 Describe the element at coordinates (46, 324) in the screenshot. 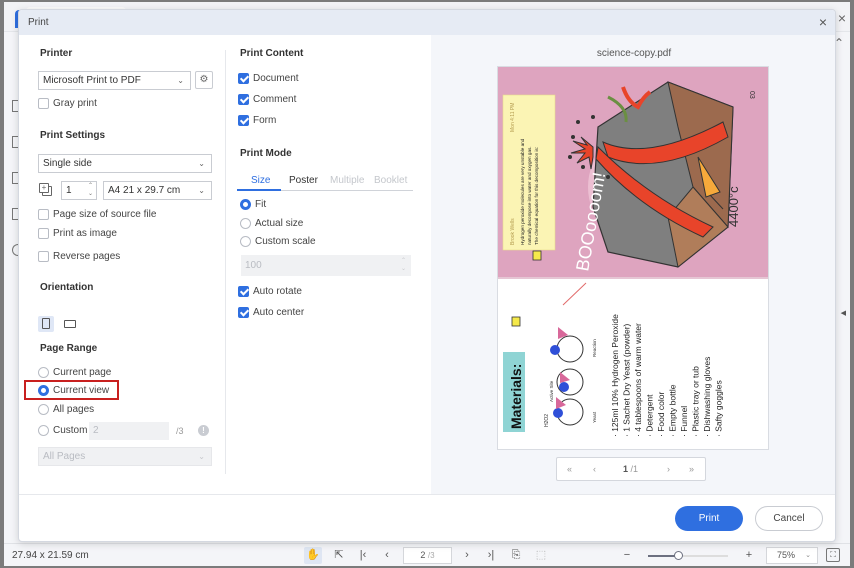

I see `portrait-orientation-button` at that location.